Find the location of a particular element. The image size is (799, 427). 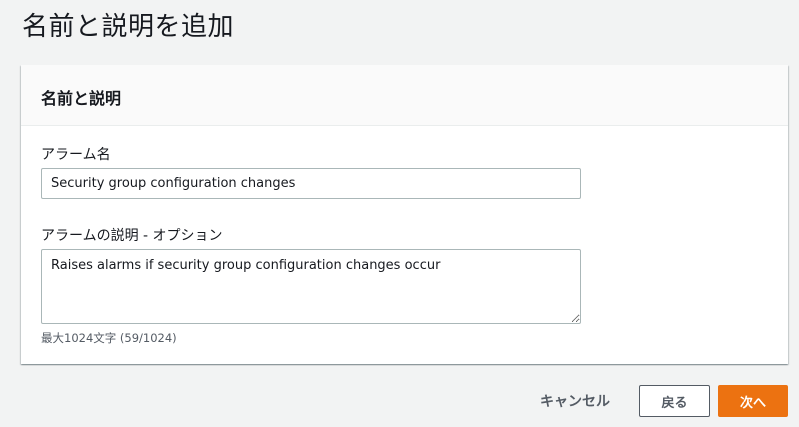

alarm-name-input is located at coordinates (311, 183).